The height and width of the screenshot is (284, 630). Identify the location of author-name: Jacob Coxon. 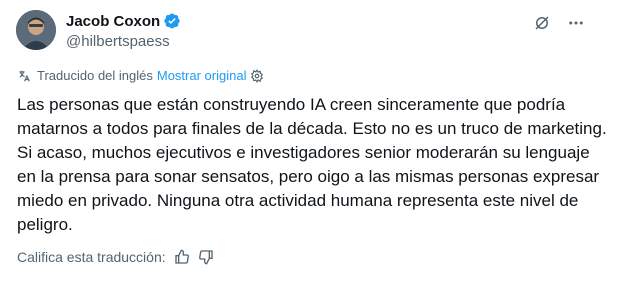
(113, 21).